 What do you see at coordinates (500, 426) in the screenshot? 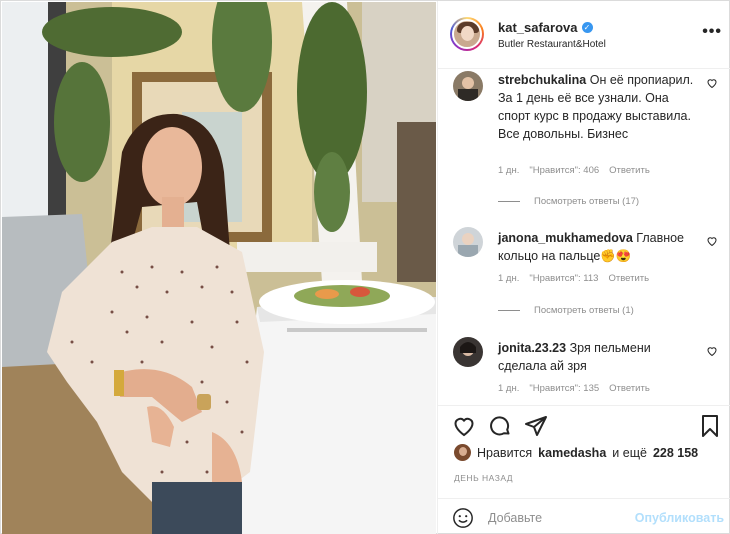
I see `comment-icon` at bounding box center [500, 426].